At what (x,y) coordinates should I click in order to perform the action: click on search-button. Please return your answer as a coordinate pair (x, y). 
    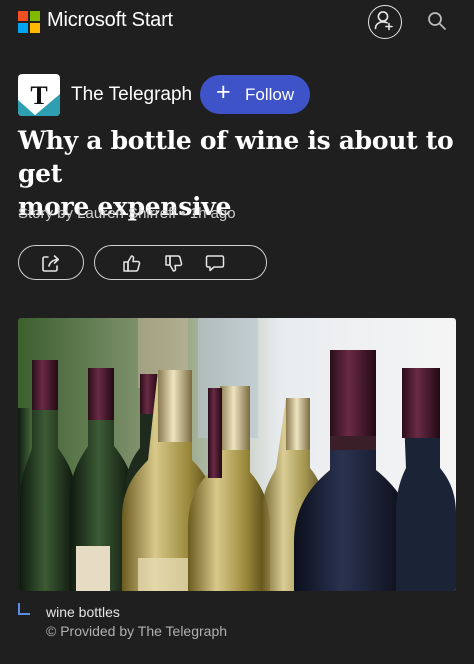
    Looking at the image, I should click on (437, 21).